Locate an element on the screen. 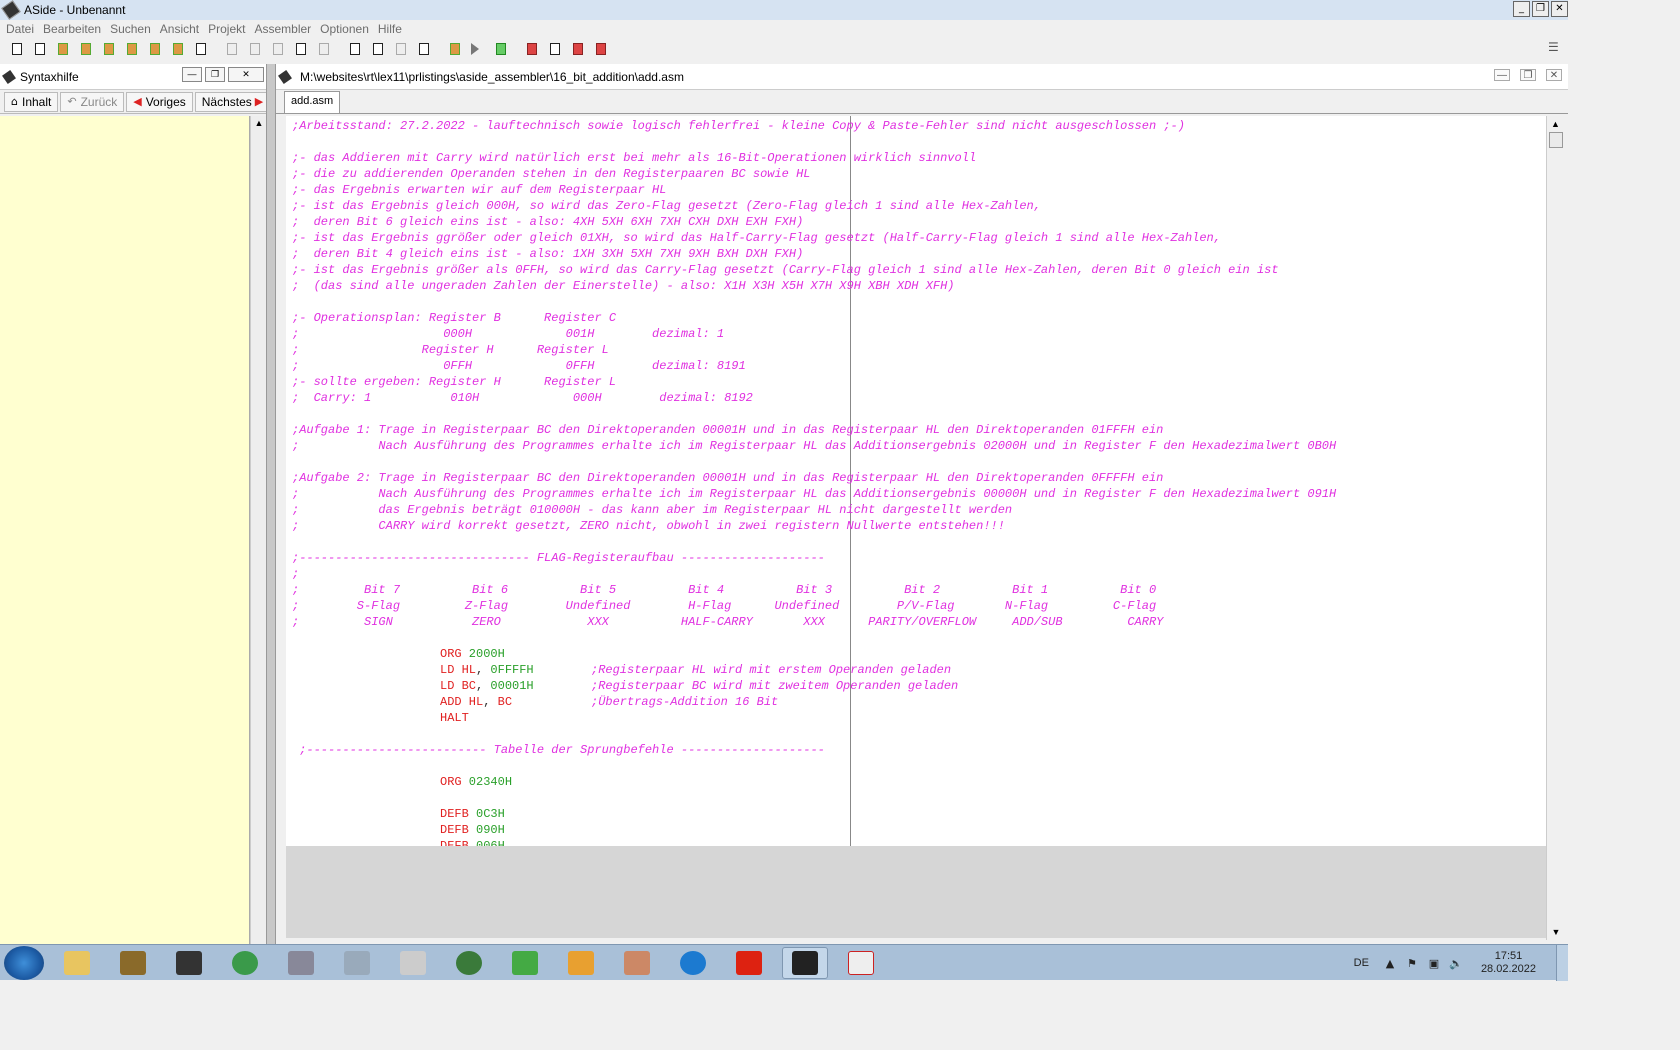 The width and height of the screenshot is (1680, 1050). scroll-down-icon: ▼ is located at coordinates (1556, 932).